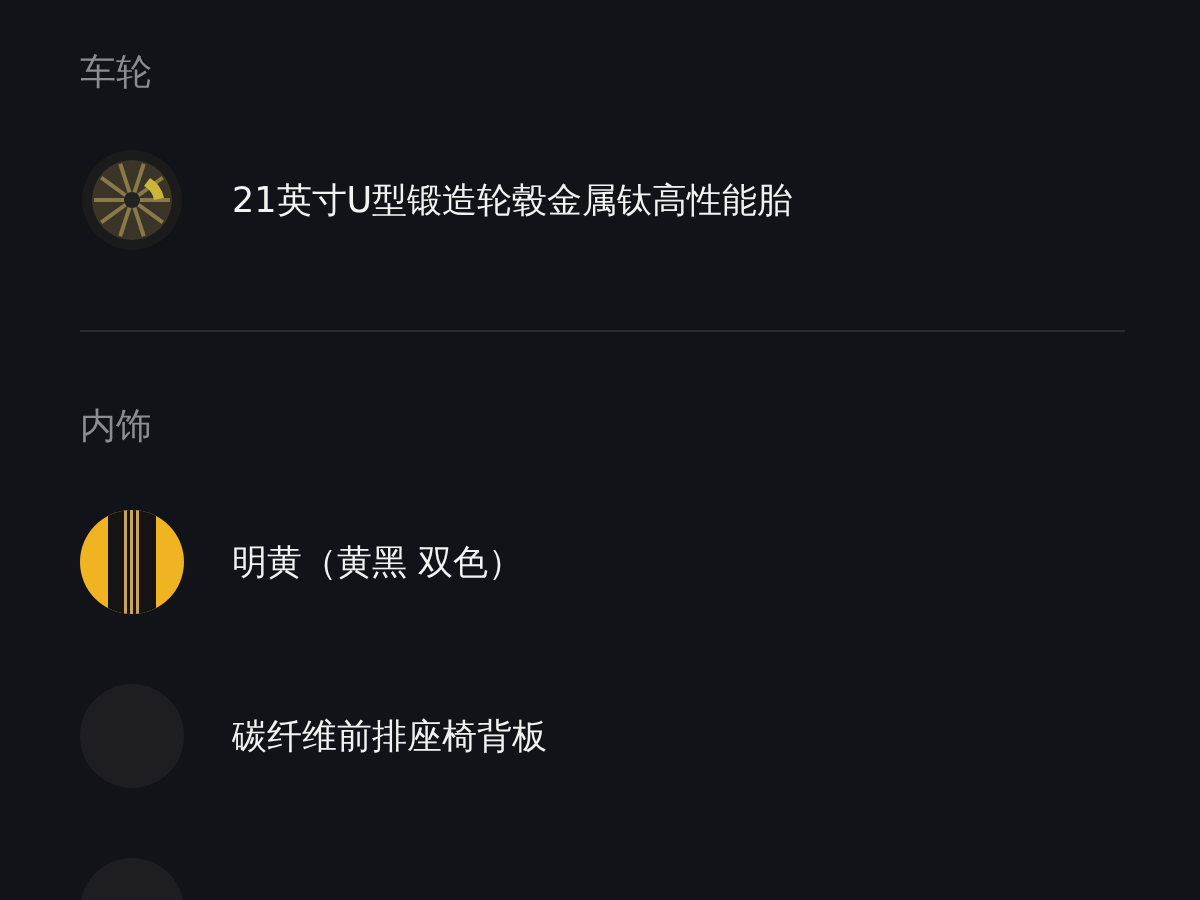 This screenshot has width=1200, height=900. What do you see at coordinates (378, 562) in the screenshot?
I see `option-label: 明黄（黄黑 双色）` at bounding box center [378, 562].